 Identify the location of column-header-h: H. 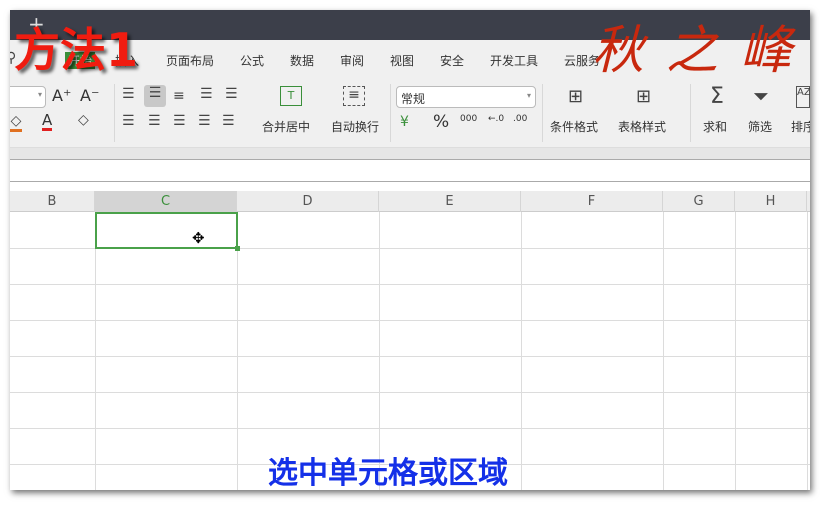
(771, 201).